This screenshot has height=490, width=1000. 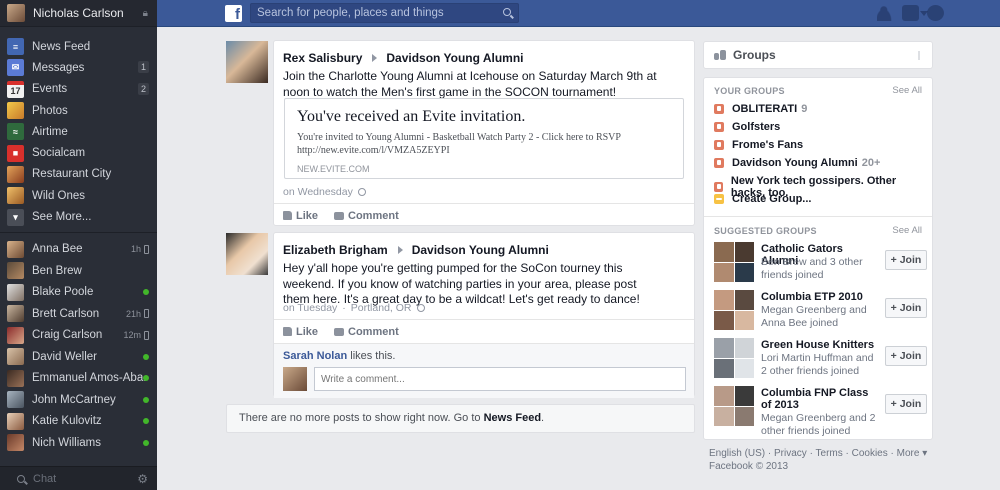 What do you see at coordinates (885, 13) in the screenshot?
I see `friend-requests-icon` at bounding box center [885, 13].